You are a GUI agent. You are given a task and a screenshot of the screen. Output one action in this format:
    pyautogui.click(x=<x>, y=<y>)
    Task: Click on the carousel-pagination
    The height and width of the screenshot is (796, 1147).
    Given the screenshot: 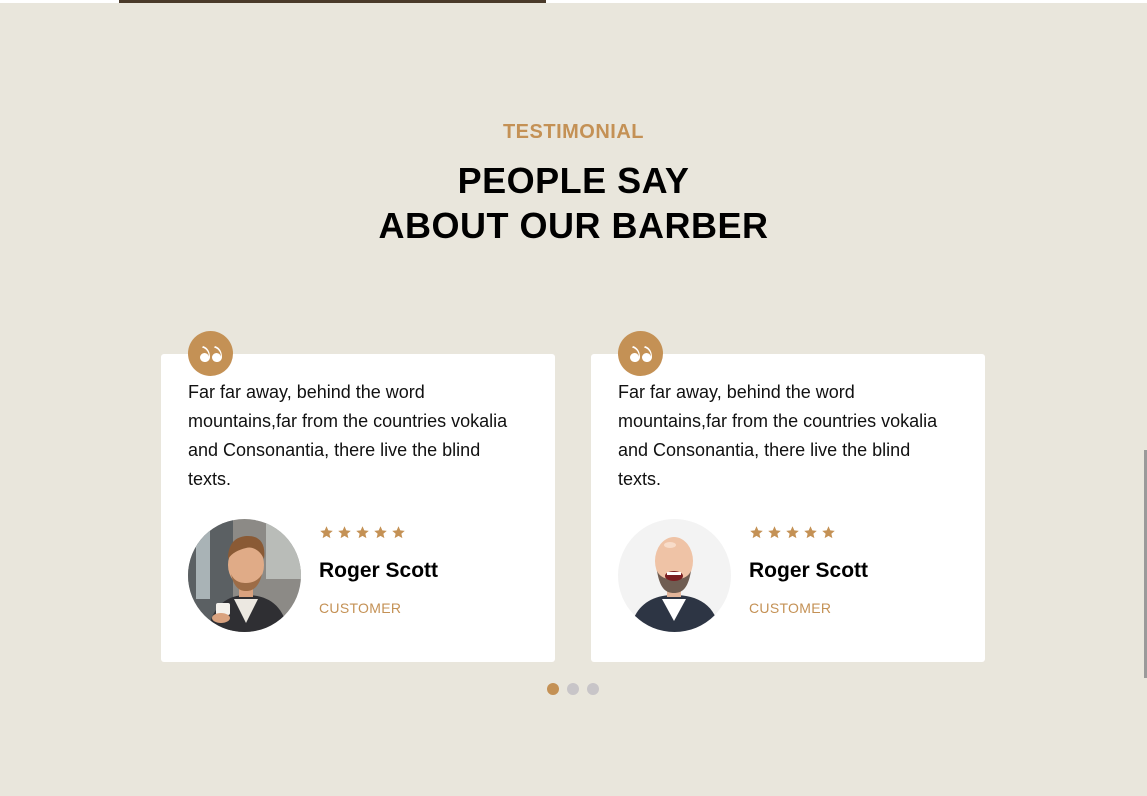 What is the action you would take?
    pyautogui.click(x=573, y=689)
    